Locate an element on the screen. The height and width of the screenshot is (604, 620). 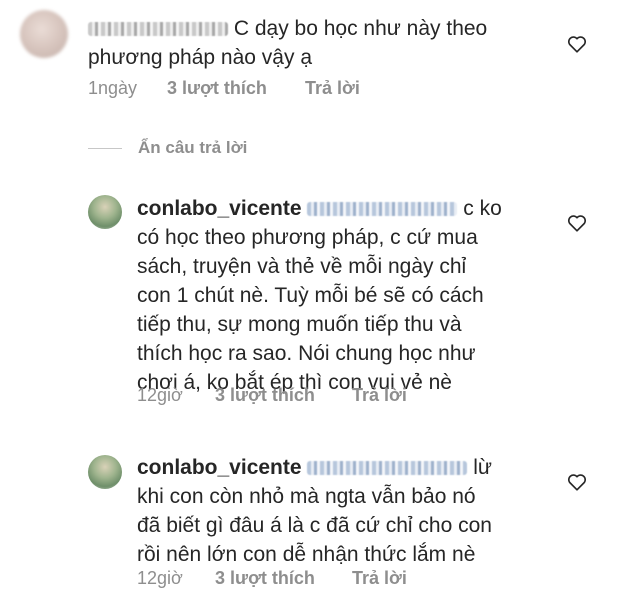
blurred-username is located at coordinates (158, 29).